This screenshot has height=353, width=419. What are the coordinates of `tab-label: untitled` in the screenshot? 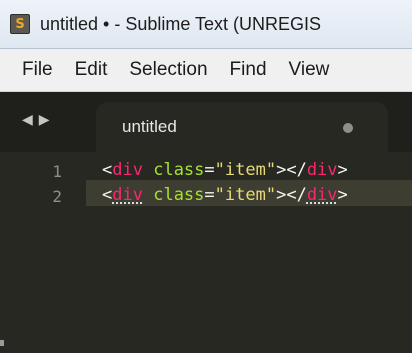 It's located at (149, 126).